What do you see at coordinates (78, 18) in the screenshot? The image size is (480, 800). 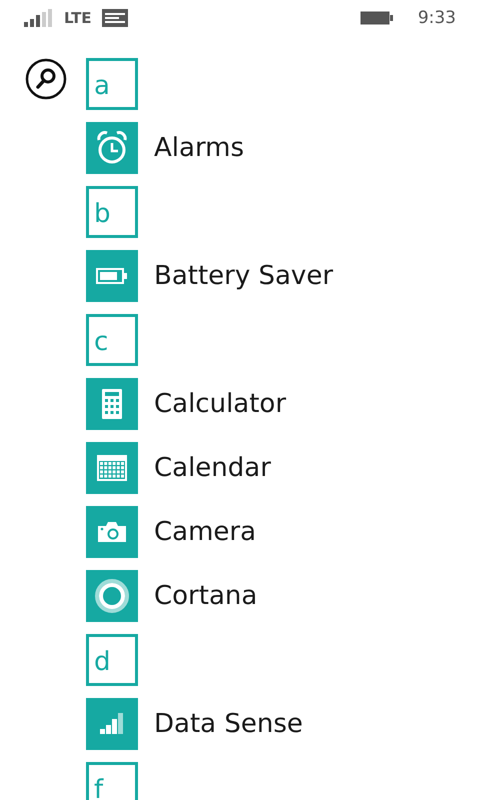 I see `network-type: LTE` at bounding box center [78, 18].